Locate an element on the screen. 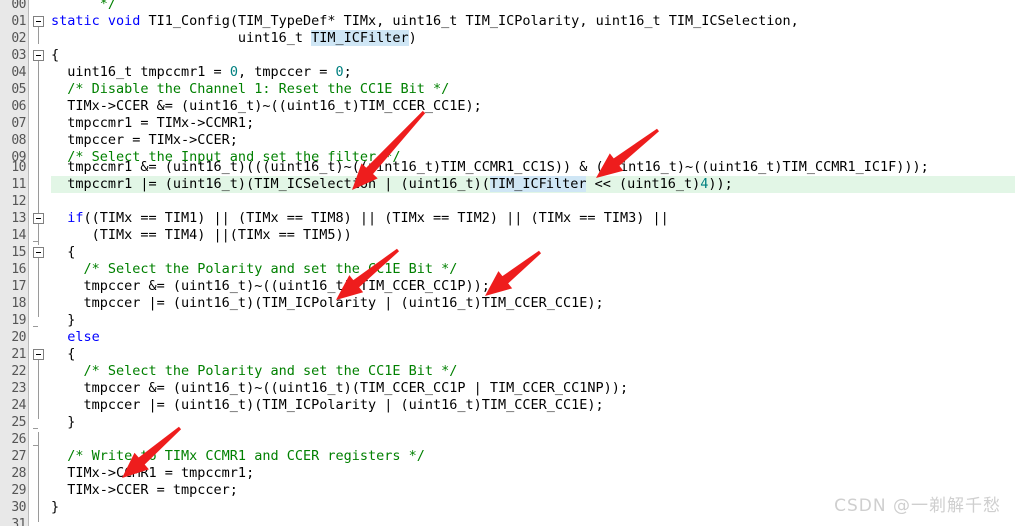 Image resolution: width=1015 pixels, height=526 pixels. line-number: 26 is located at coordinates (18, 439).